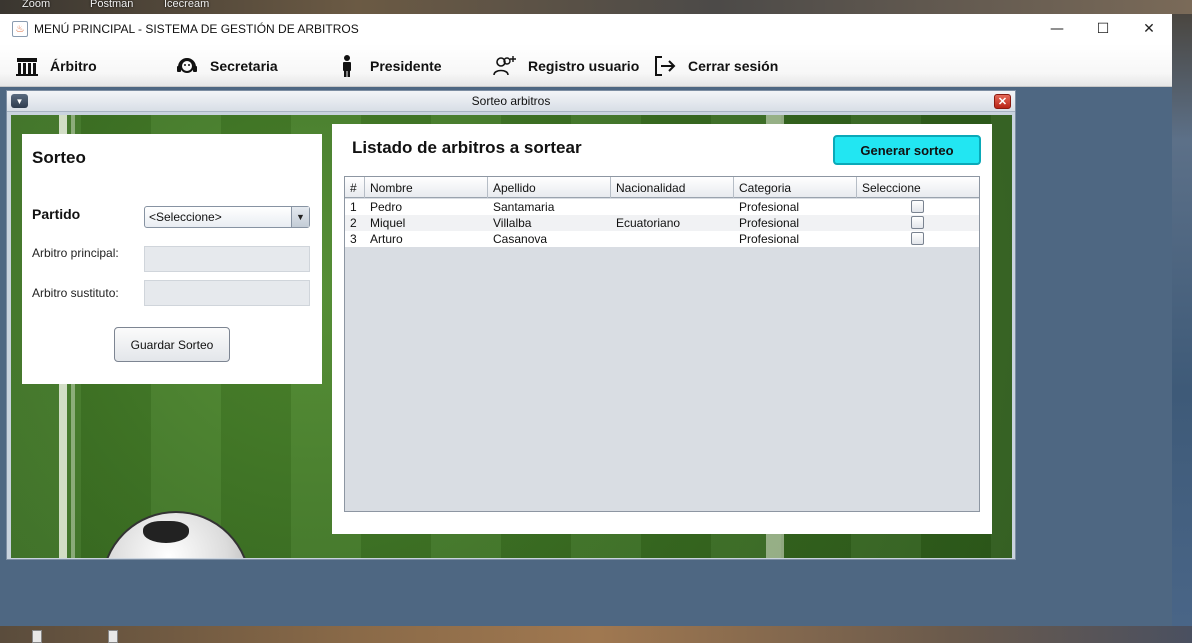 The height and width of the screenshot is (643, 1192). What do you see at coordinates (549, 187) in the screenshot?
I see `column-header-apellido: Apellido` at bounding box center [549, 187].